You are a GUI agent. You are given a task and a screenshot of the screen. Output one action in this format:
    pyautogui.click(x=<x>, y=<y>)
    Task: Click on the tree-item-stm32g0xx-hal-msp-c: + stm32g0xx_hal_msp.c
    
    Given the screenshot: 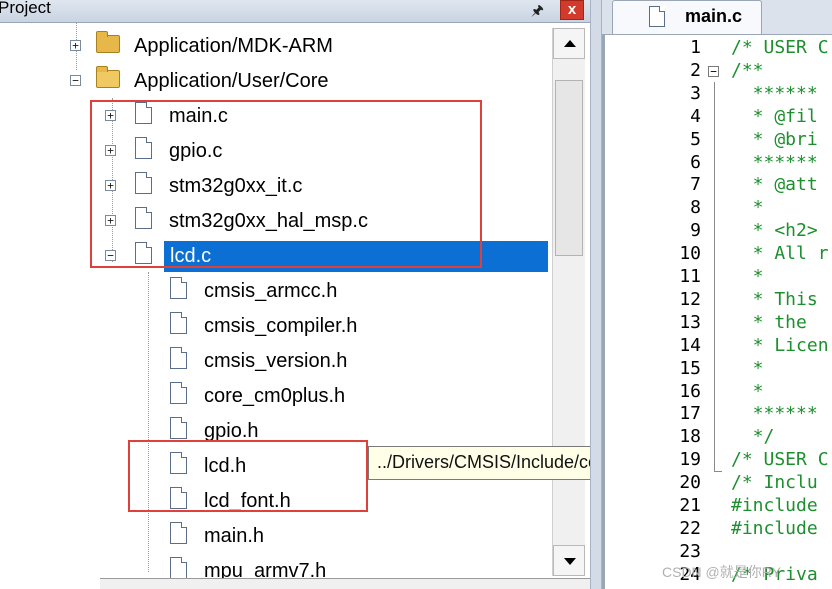 What is the action you would take?
    pyautogui.click(x=276, y=221)
    